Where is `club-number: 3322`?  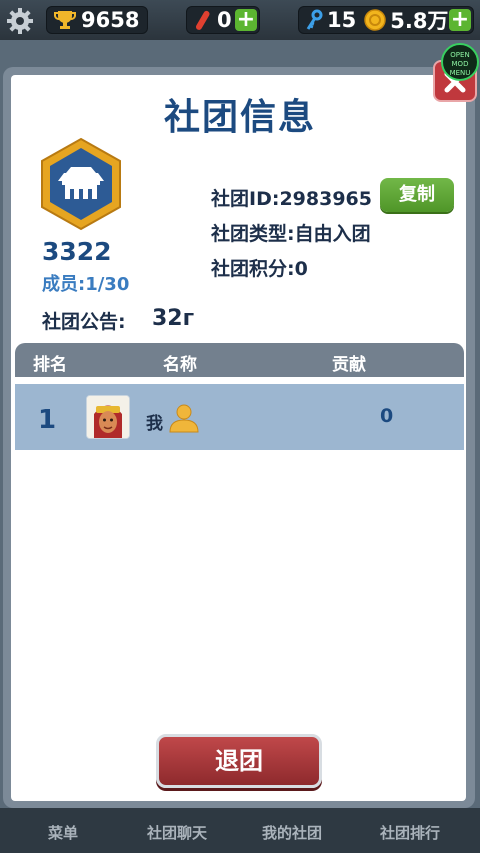
club-number: 3322 is located at coordinates (77, 251).